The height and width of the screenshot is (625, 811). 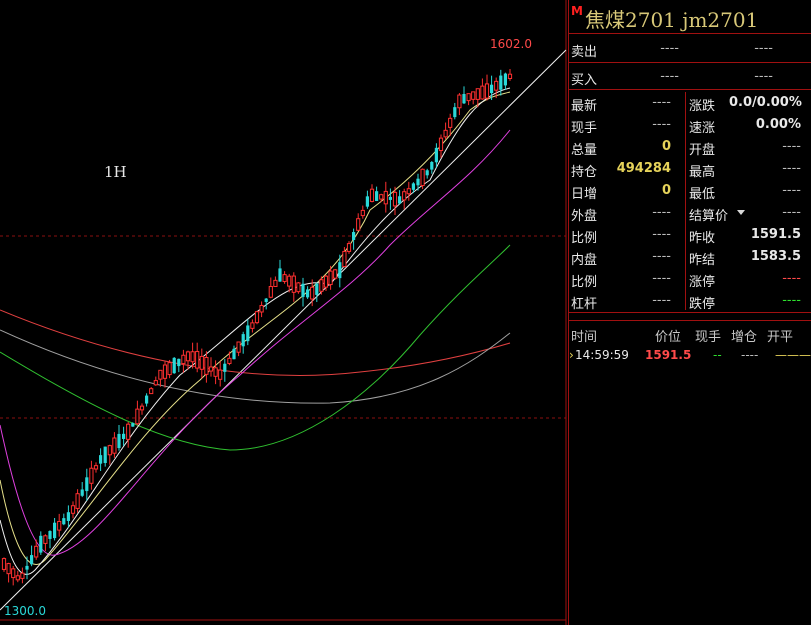 What do you see at coordinates (584, 260) in the screenshot?
I see `stat-label: 内盘` at bounding box center [584, 260].